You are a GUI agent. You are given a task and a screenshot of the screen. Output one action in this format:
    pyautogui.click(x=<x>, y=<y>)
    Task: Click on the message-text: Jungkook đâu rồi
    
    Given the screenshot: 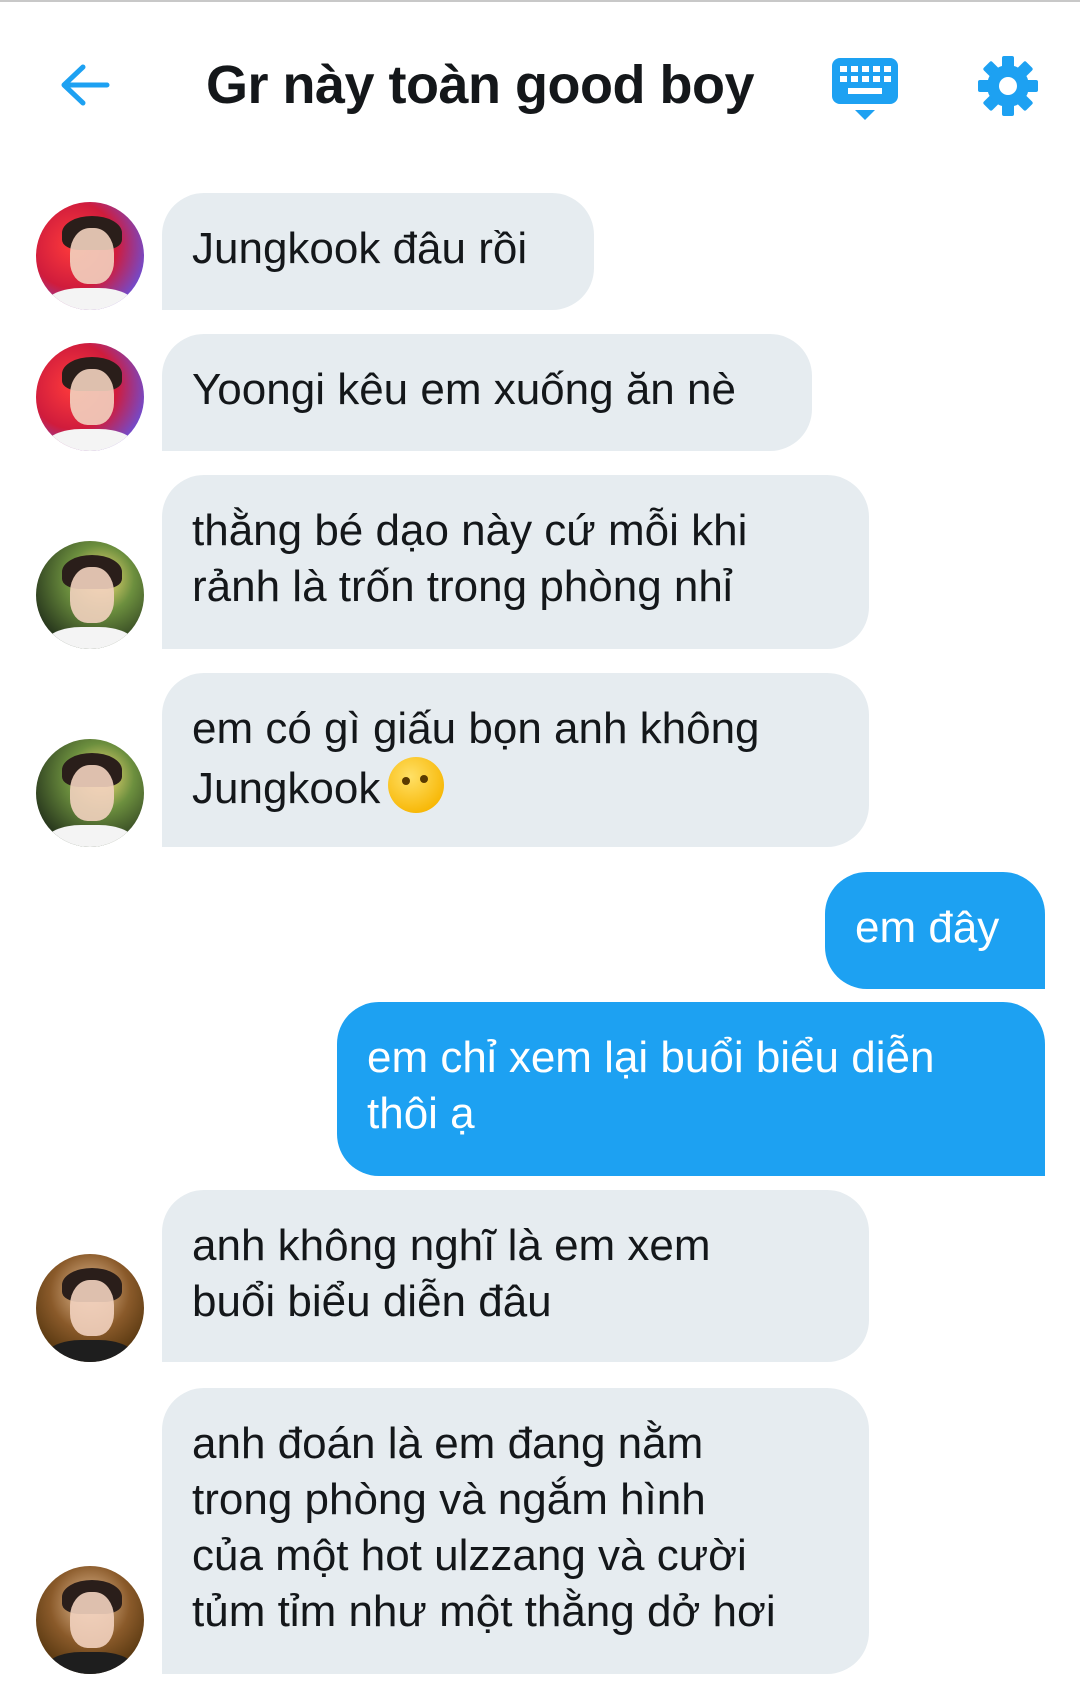 What is the action you would take?
    pyautogui.click(x=360, y=248)
    